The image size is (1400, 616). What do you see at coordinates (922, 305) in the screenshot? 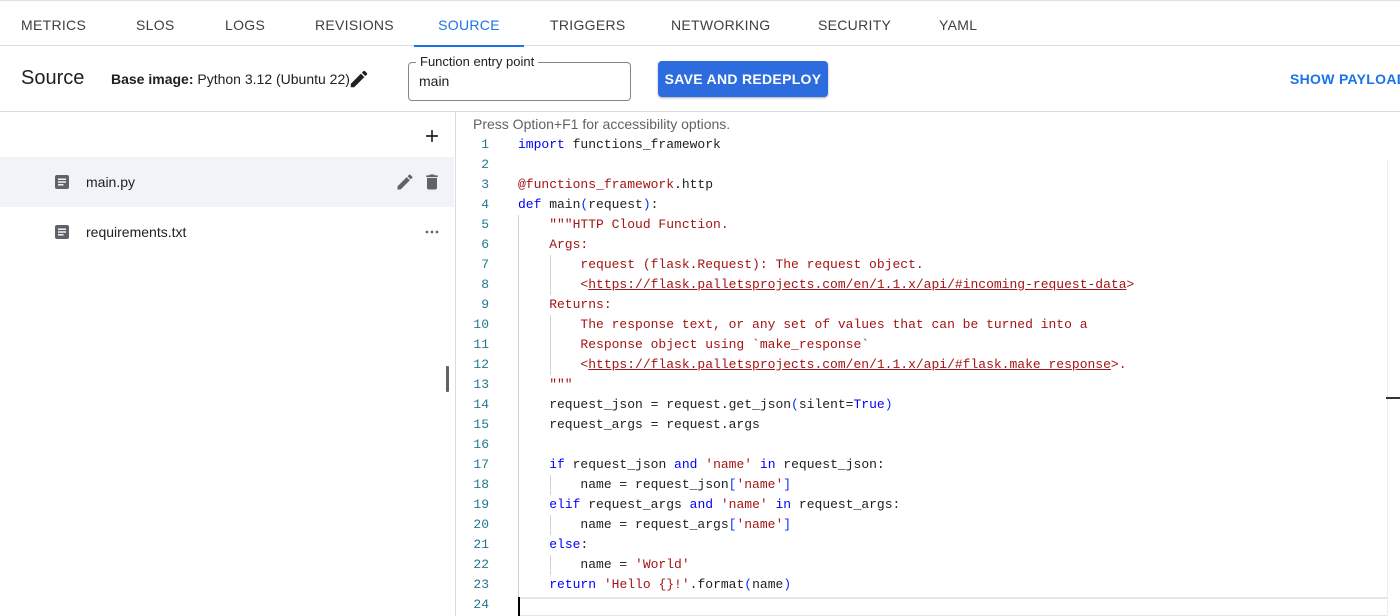
I see `code-line: 9 Returns:` at bounding box center [922, 305].